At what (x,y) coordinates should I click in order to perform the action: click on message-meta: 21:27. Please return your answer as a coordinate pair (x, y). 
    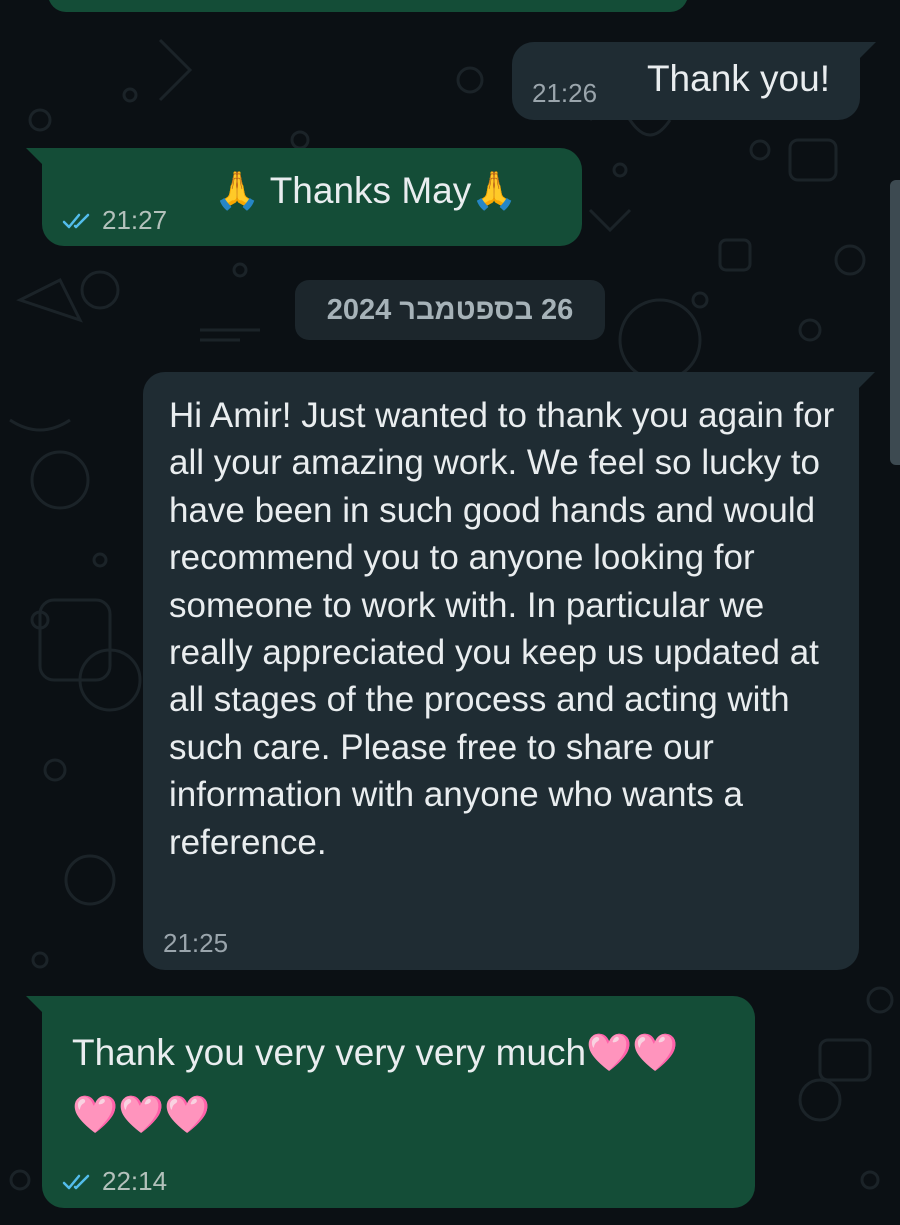
    Looking at the image, I should click on (114, 220).